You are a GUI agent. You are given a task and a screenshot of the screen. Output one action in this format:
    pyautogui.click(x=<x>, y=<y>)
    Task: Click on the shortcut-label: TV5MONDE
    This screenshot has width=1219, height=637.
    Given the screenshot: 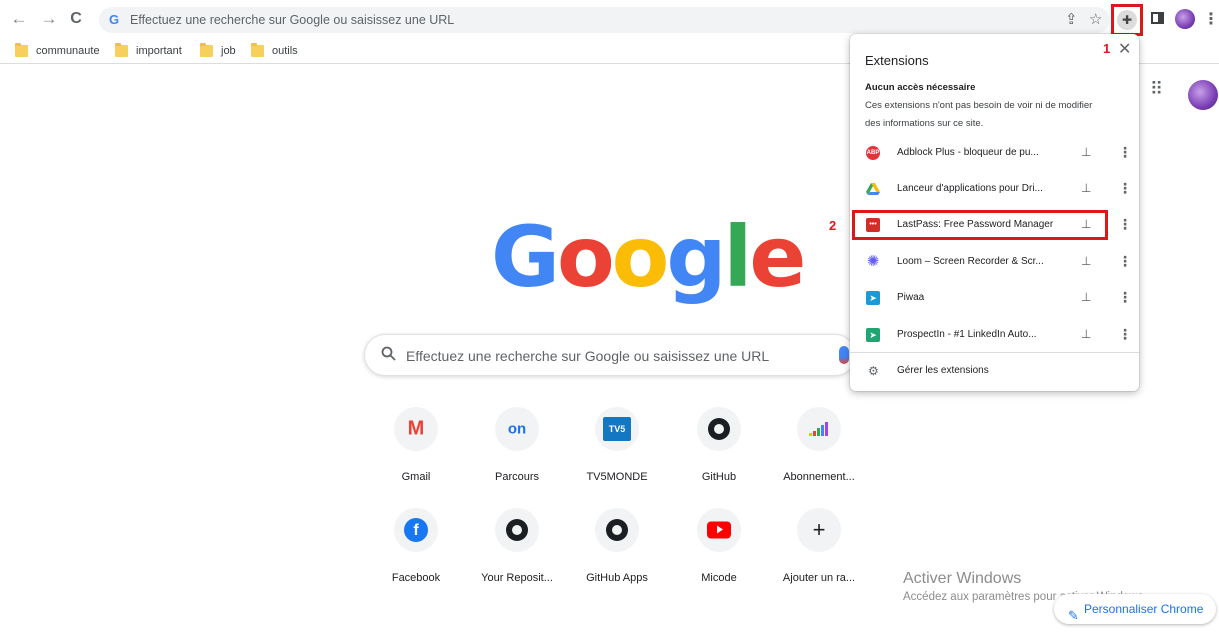 What is the action you would take?
    pyautogui.click(x=617, y=477)
    